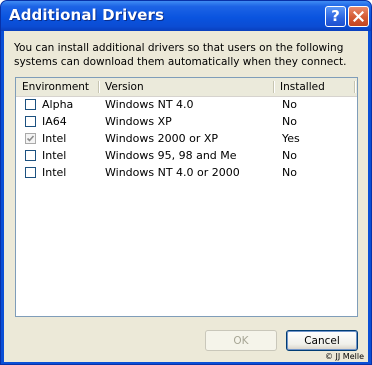 This screenshot has width=372, height=365. I want to click on version-cell: Windows NT 4.0, so click(149, 104).